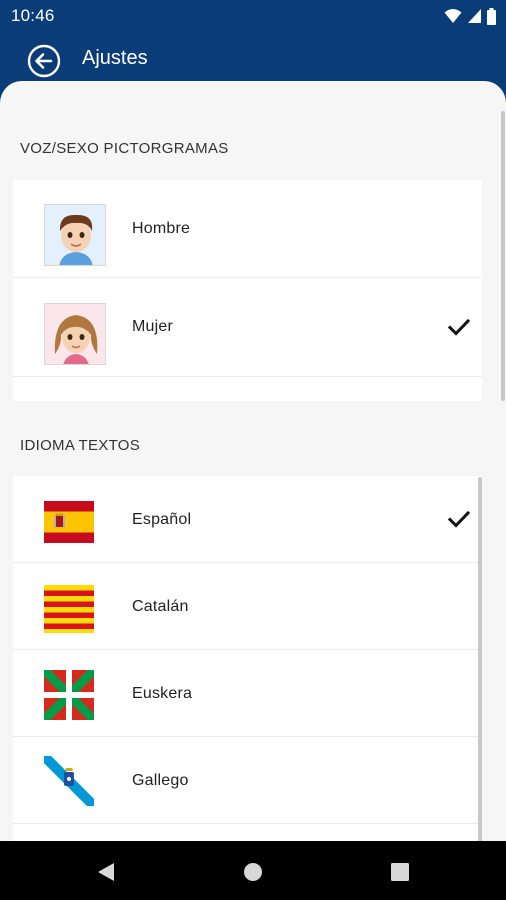 This screenshot has height=900, width=506. Describe the element at coordinates (491, 16) in the screenshot. I see `battery-icon` at that location.